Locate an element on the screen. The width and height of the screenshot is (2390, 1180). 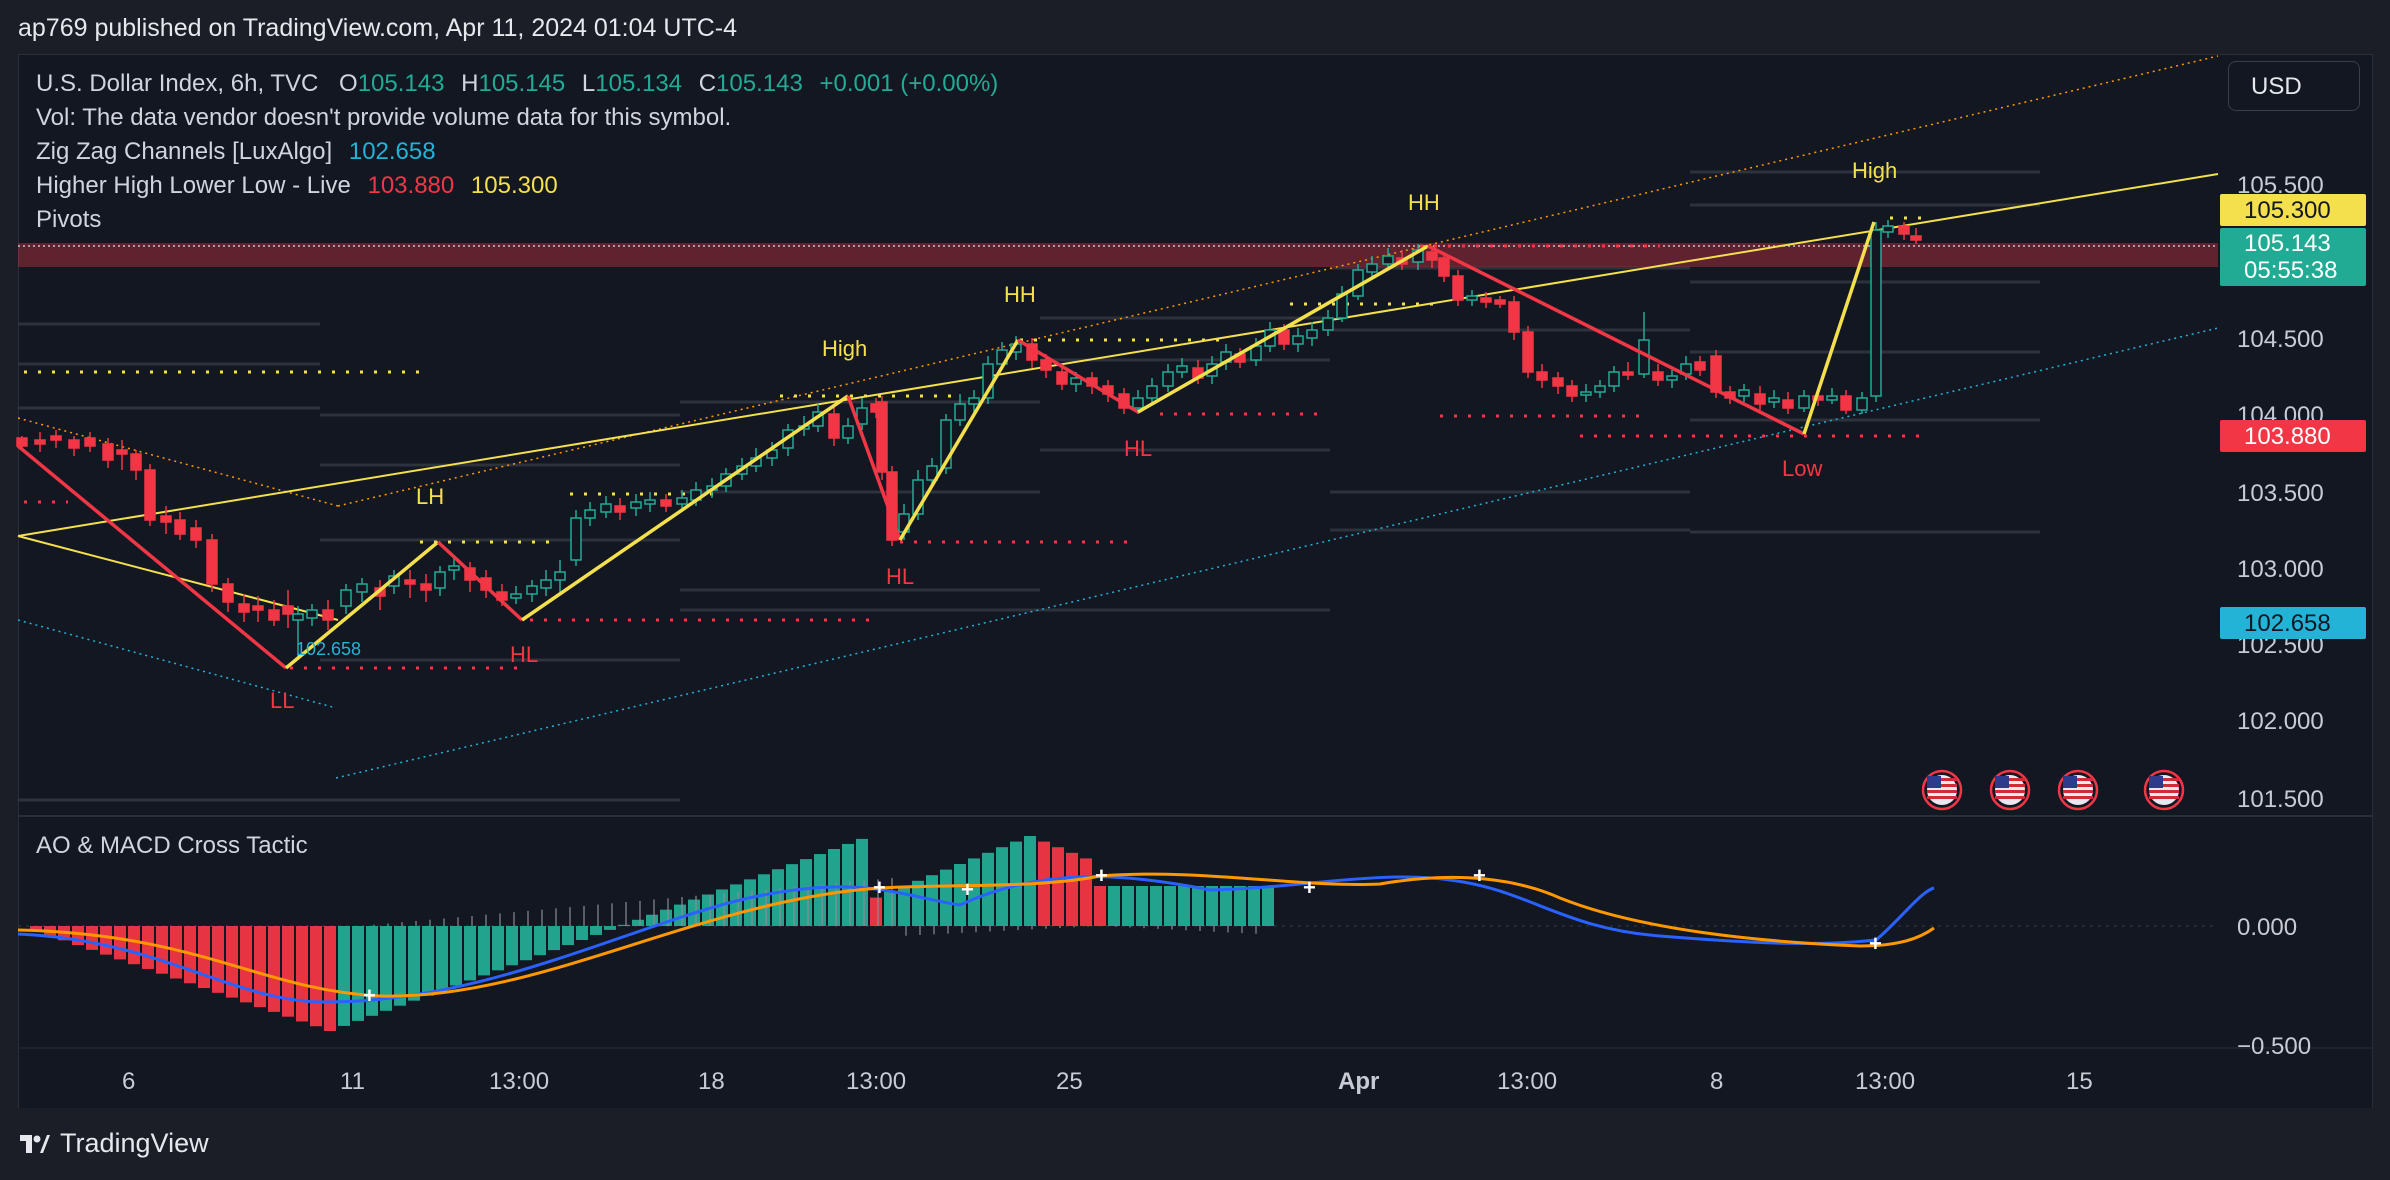
pivot-label: Low is located at coordinates (1802, 468).